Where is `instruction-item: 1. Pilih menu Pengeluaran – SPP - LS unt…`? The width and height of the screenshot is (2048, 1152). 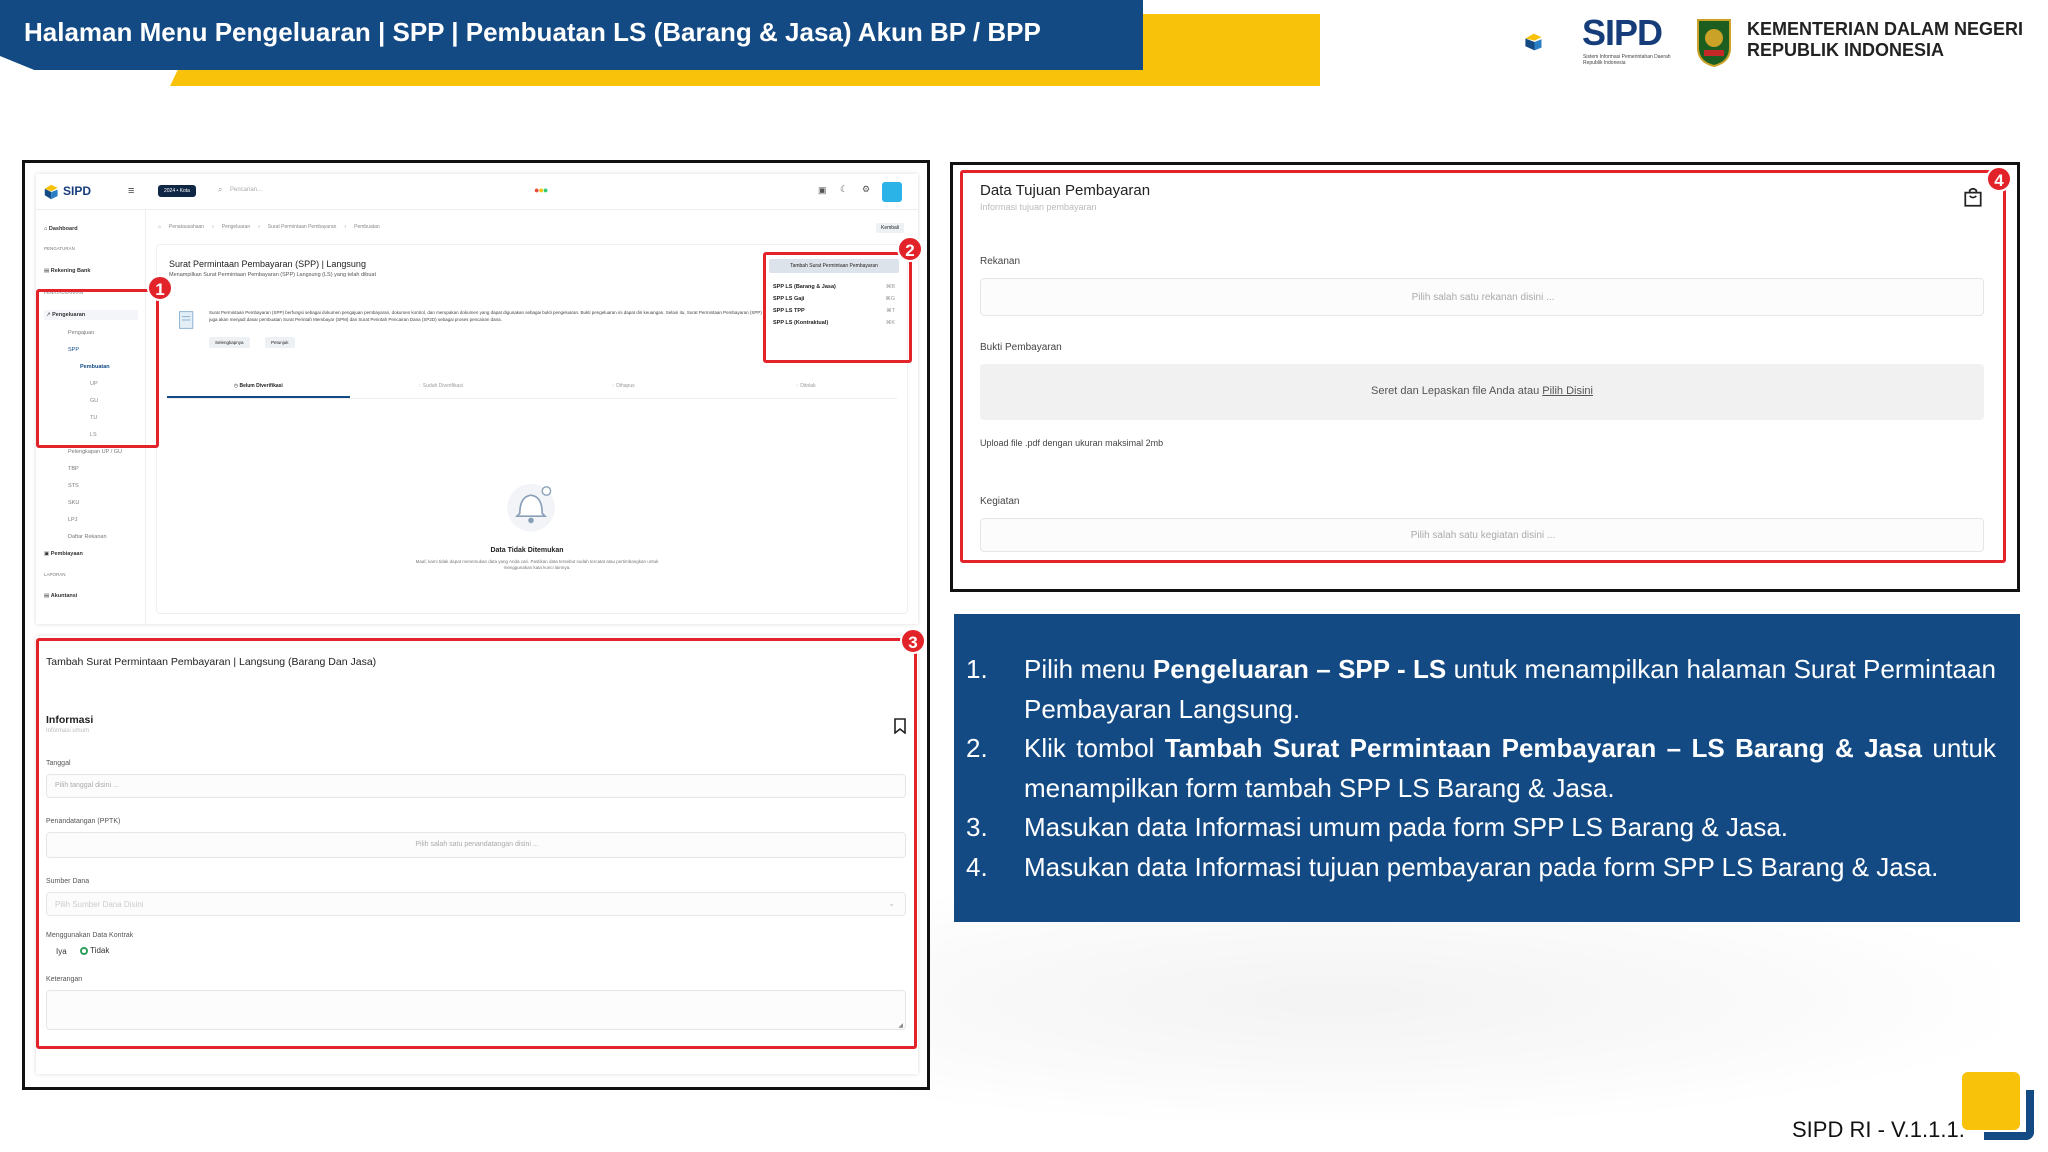
instruction-item: 1. Pilih menu Pengeluaran – SPP - LS unt… is located at coordinates (1481, 689).